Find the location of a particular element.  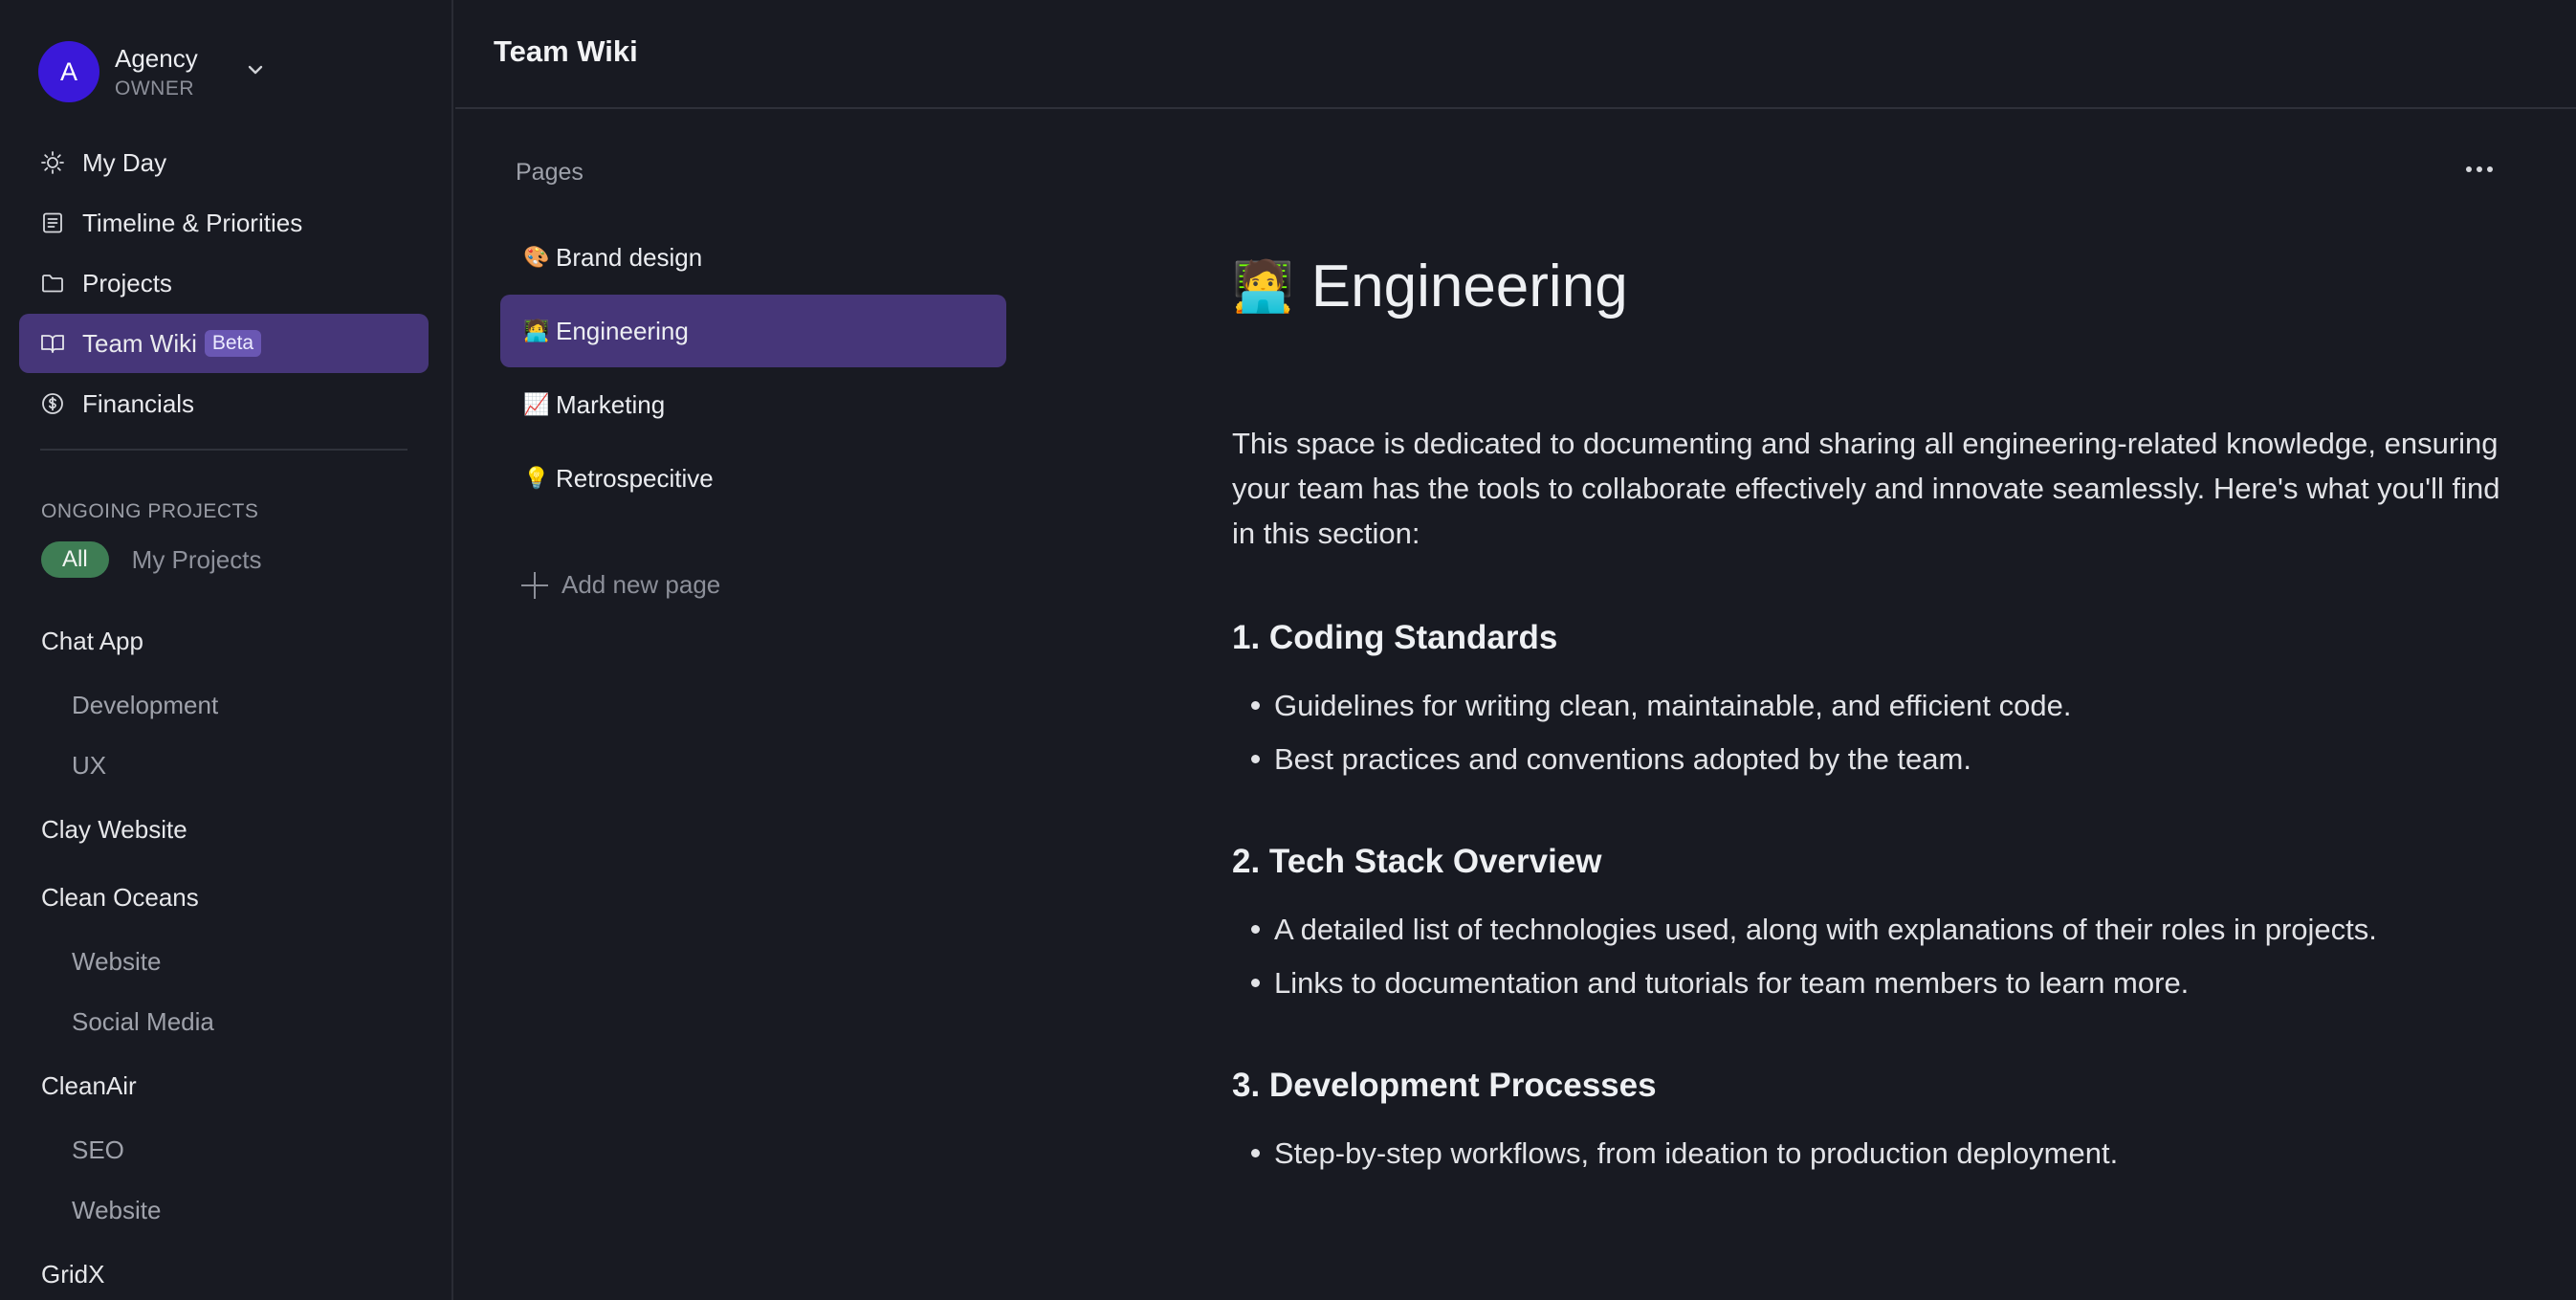

account-info: Agency OWNER is located at coordinates (156, 72).